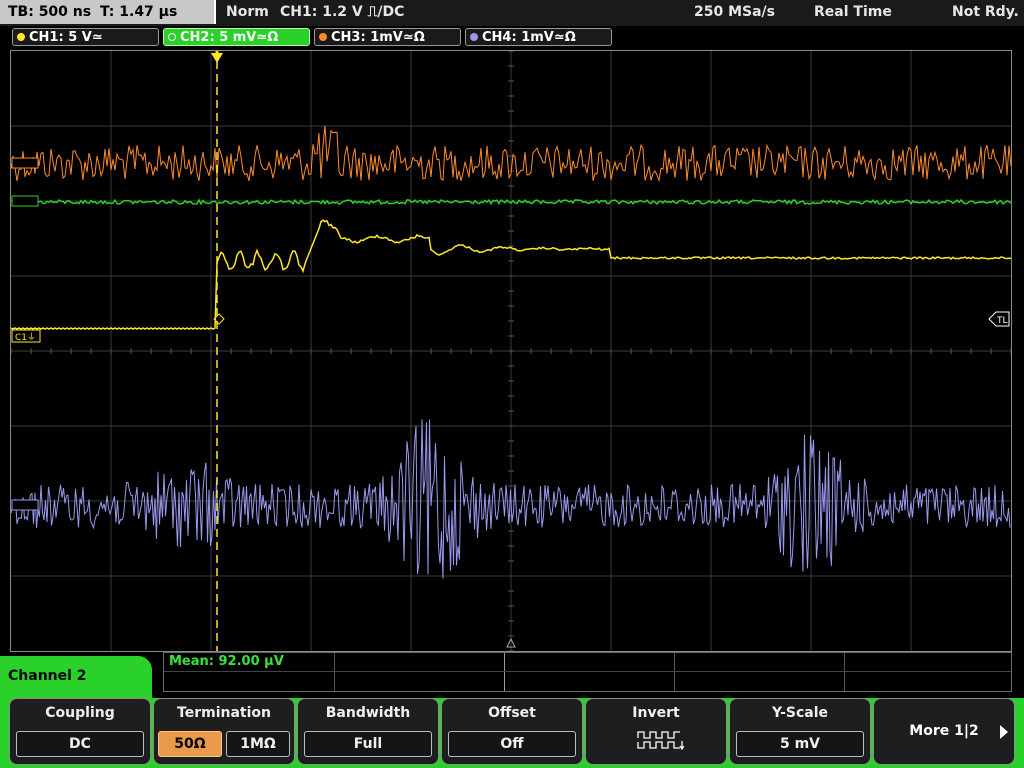 The height and width of the screenshot is (768, 1024). I want to click on bandwidth-softkey: Bandwidth Full, so click(368, 731).